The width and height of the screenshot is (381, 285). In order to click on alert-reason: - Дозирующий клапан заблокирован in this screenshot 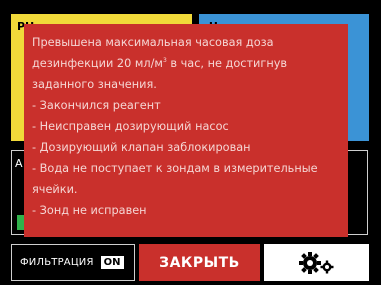, I will do `click(141, 147)`.